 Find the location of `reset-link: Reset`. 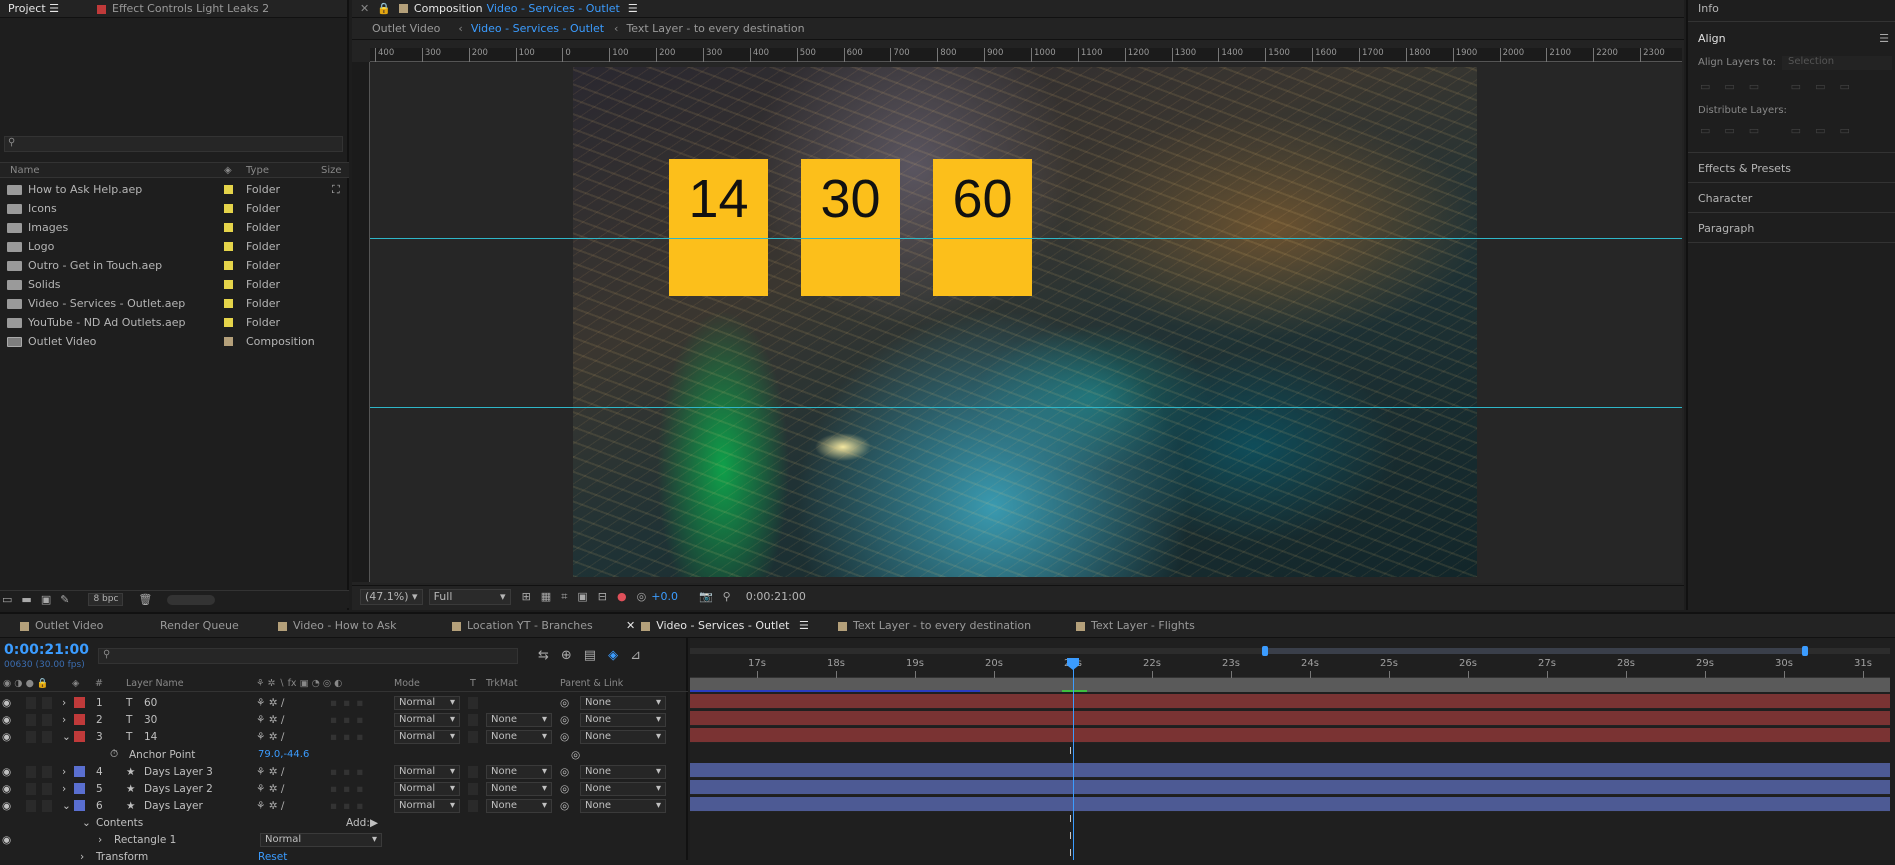

reset-link: Reset is located at coordinates (272, 857).